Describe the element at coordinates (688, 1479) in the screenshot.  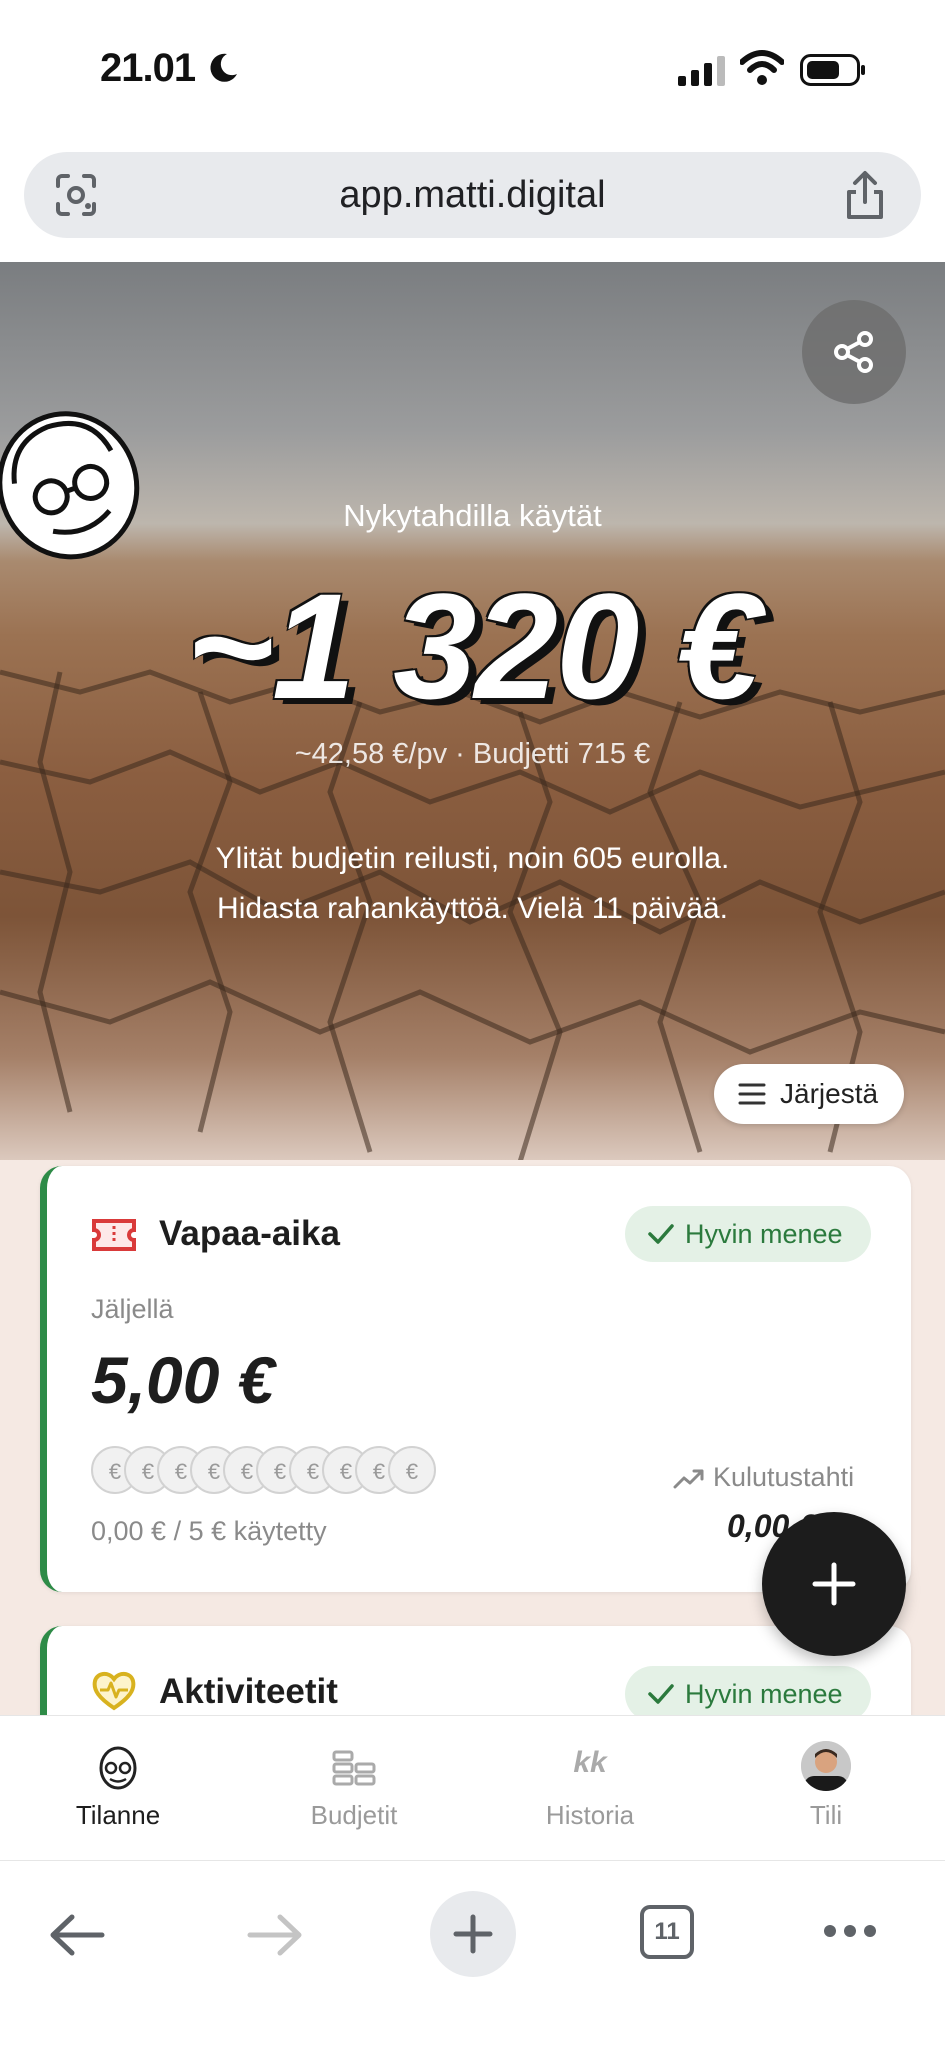
I see `trend-up-icon` at that location.